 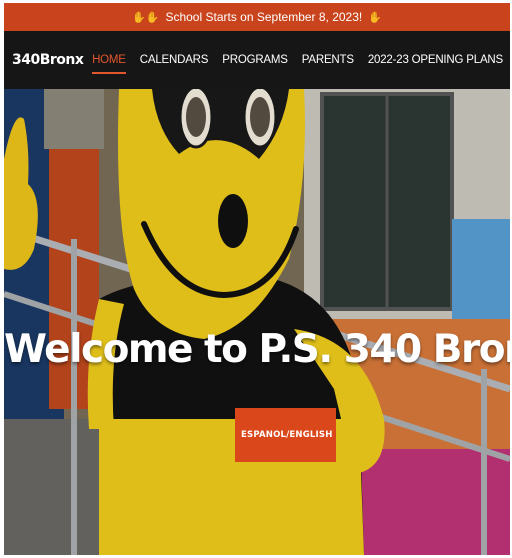 What do you see at coordinates (257, 349) in the screenshot?
I see `hero-title: Welcome to P.S. 340 Bronx, NY` at bounding box center [257, 349].